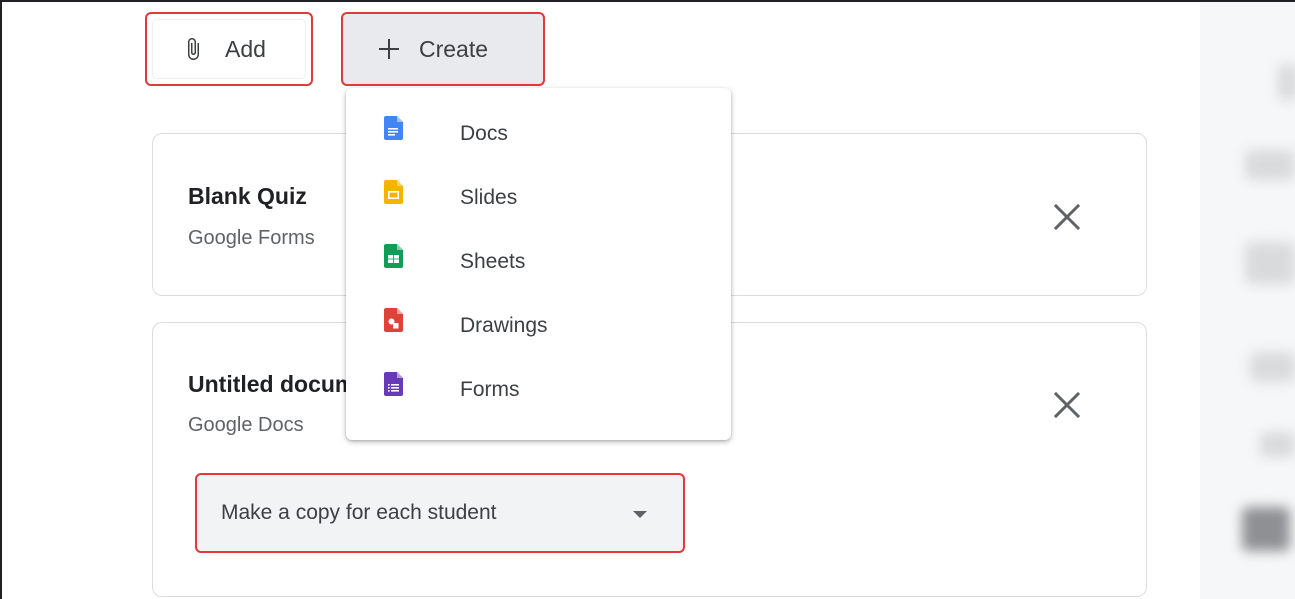  What do you see at coordinates (393, 128) in the screenshot?
I see `docs-icon` at bounding box center [393, 128].